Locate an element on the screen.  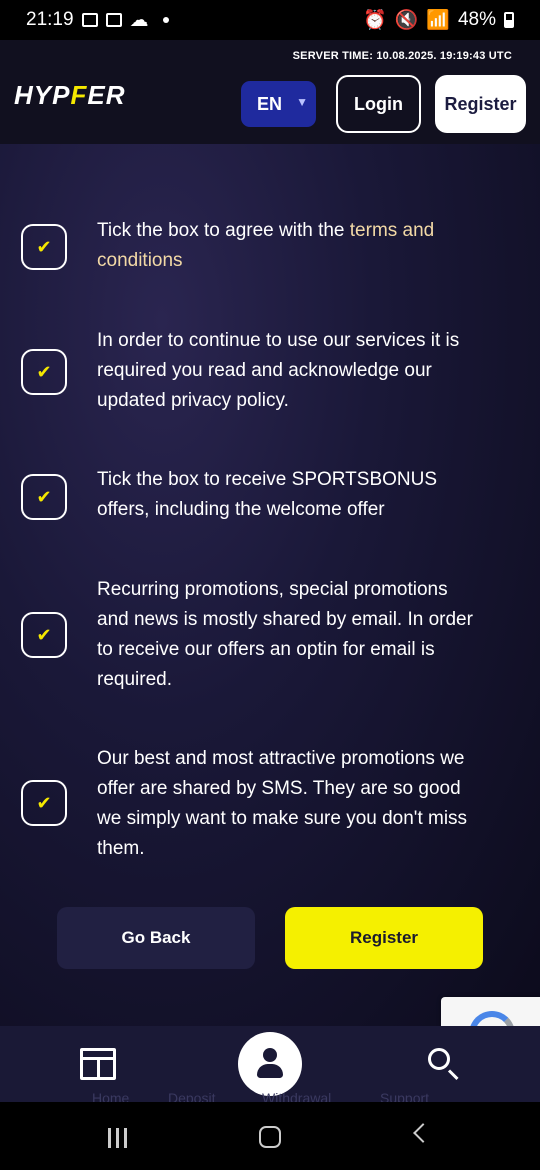
battery-level: 48% is located at coordinates (476, 19).